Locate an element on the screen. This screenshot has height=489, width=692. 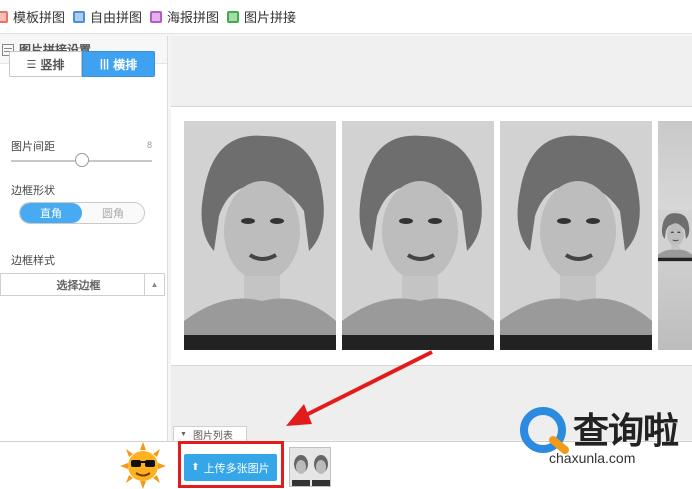
tab-free-collage: 自由拼图 is located at coordinates (111, 17).